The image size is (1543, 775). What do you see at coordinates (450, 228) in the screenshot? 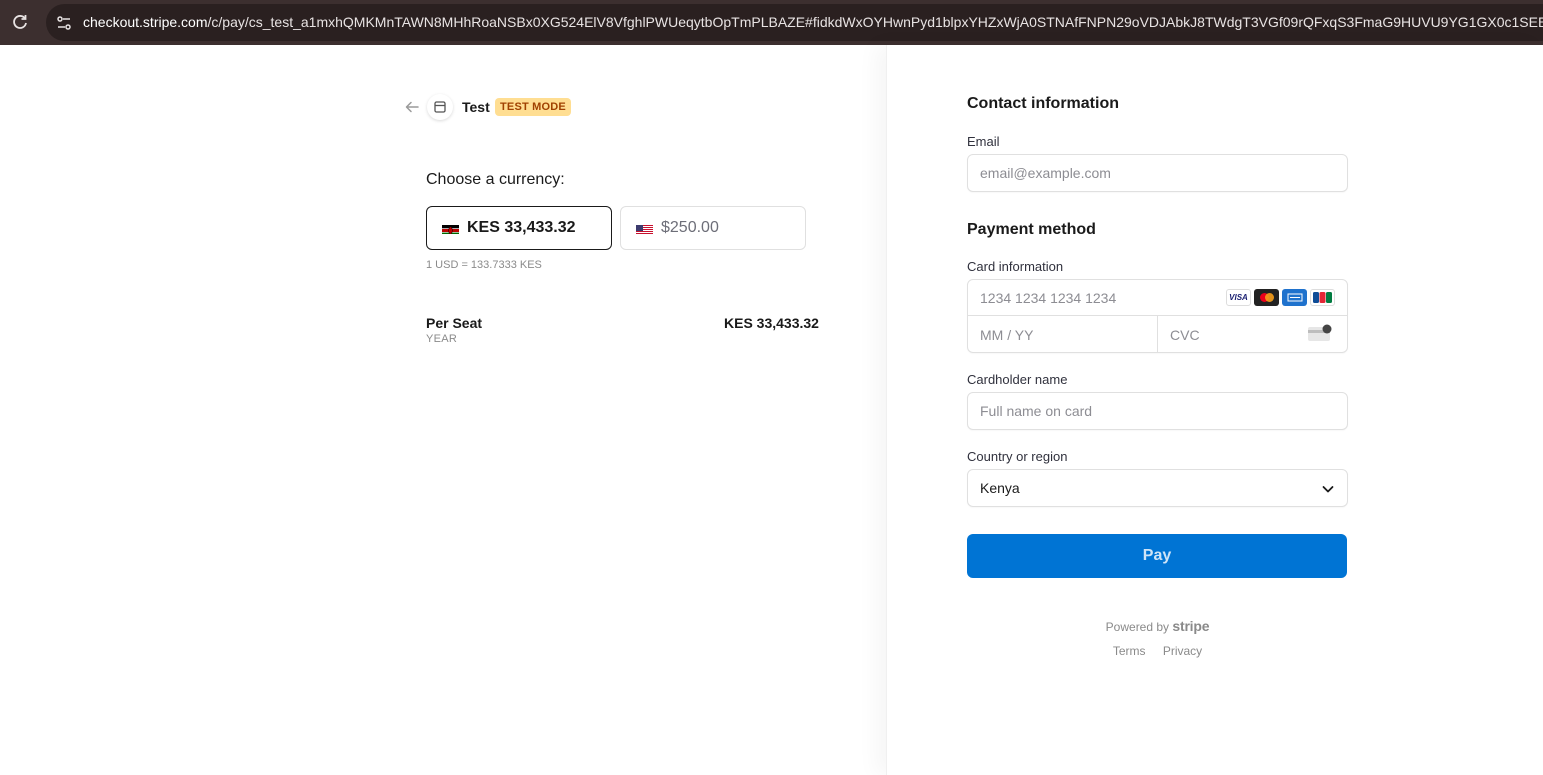
I see `kenya-flag-icon` at bounding box center [450, 228].